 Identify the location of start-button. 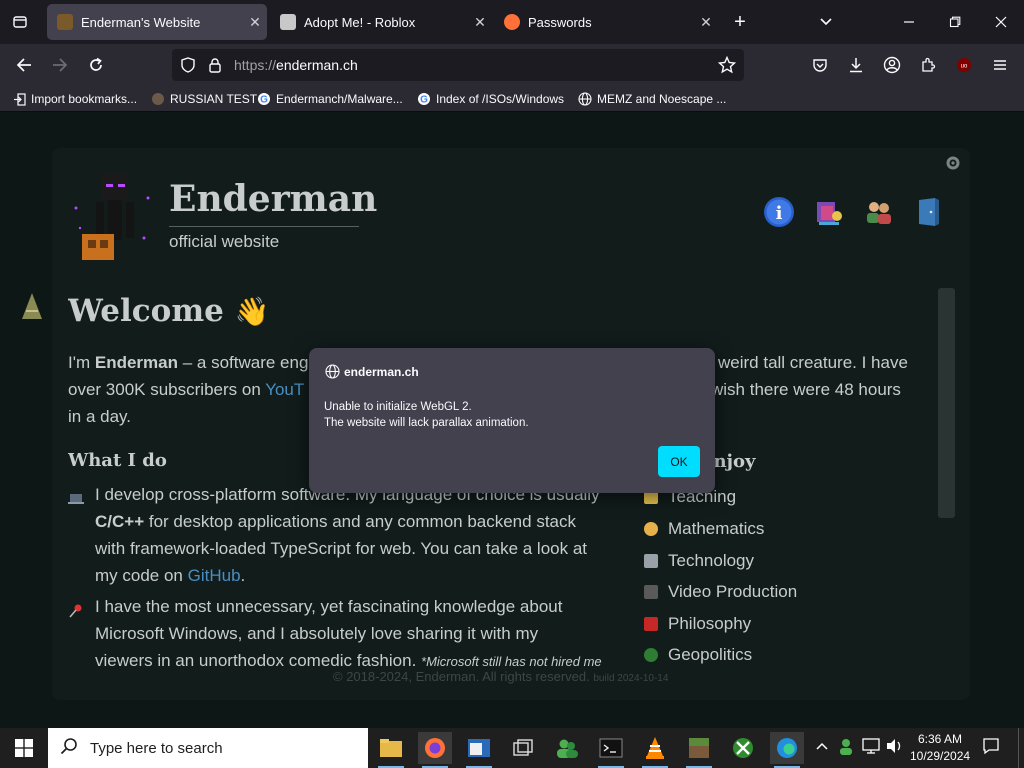
(24, 748).